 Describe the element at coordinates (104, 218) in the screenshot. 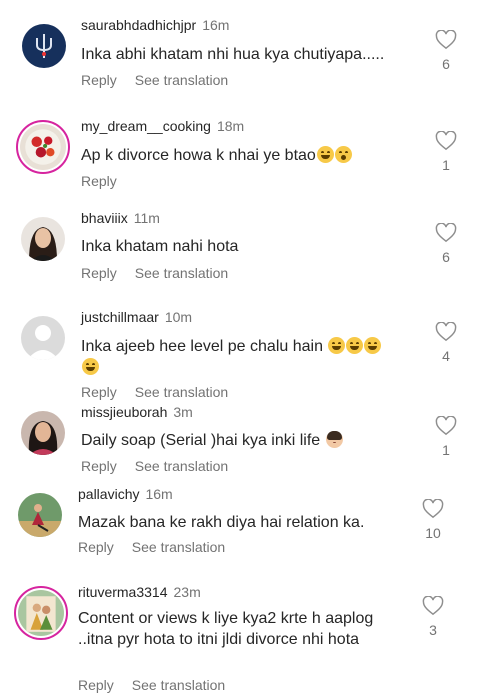

I see `comment-username: bhaviiix` at that location.